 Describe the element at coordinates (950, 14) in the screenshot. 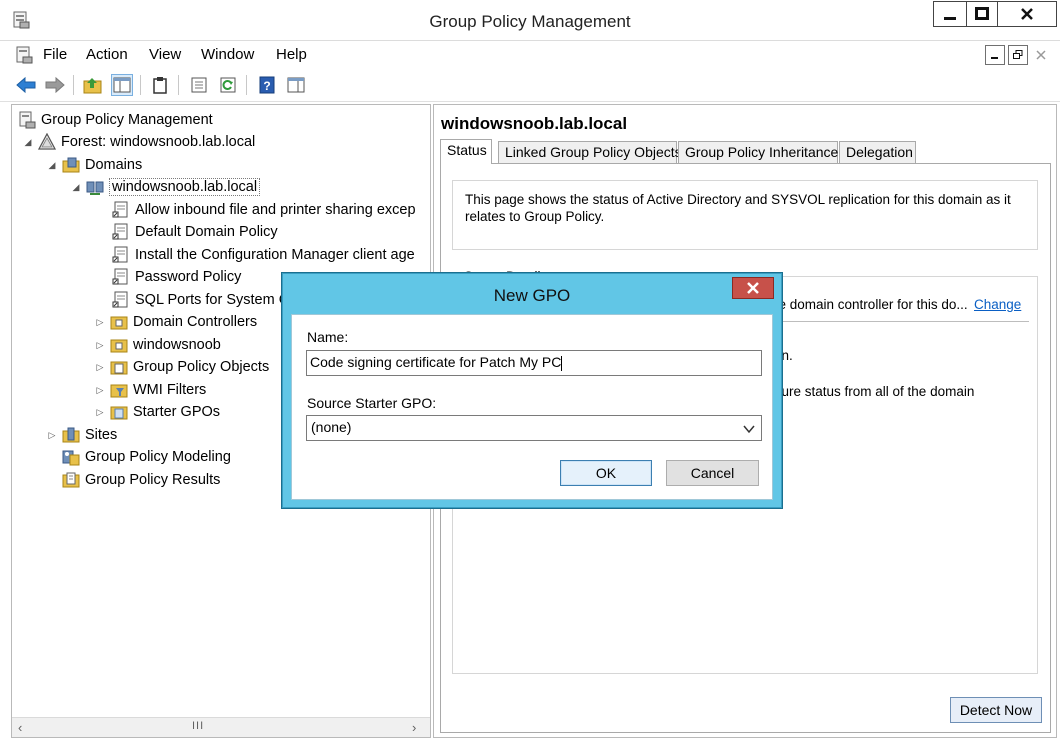

I see `minimize-button` at that location.